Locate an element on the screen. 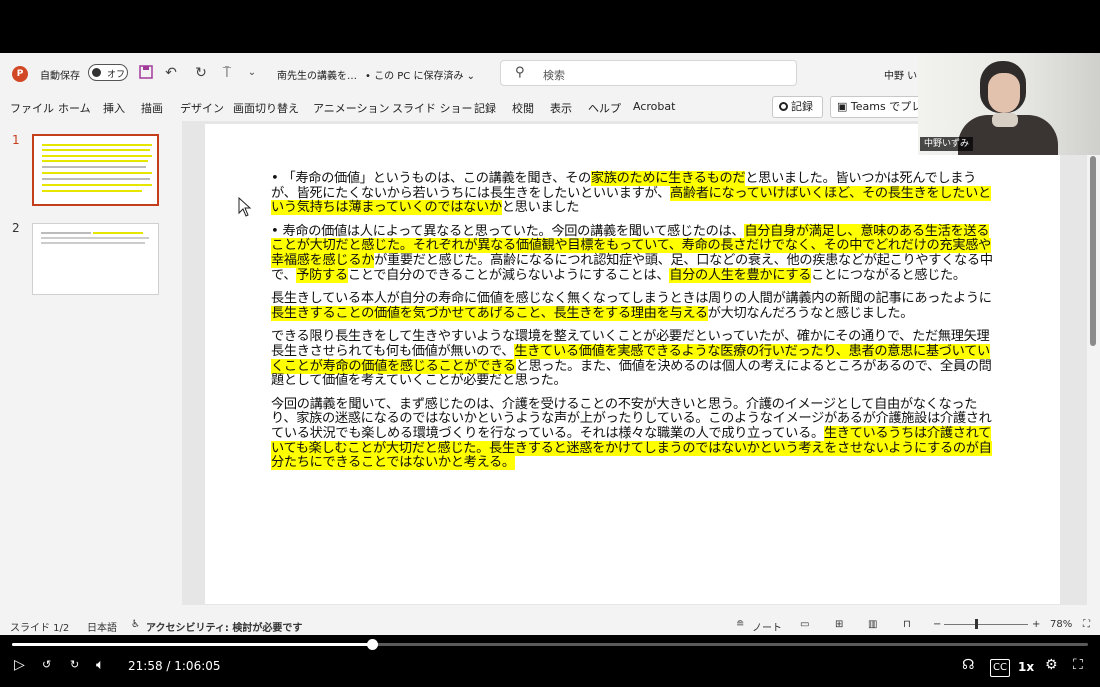 The image size is (1100, 687). normal-view-icon: ▭ is located at coordinates (804, 624).